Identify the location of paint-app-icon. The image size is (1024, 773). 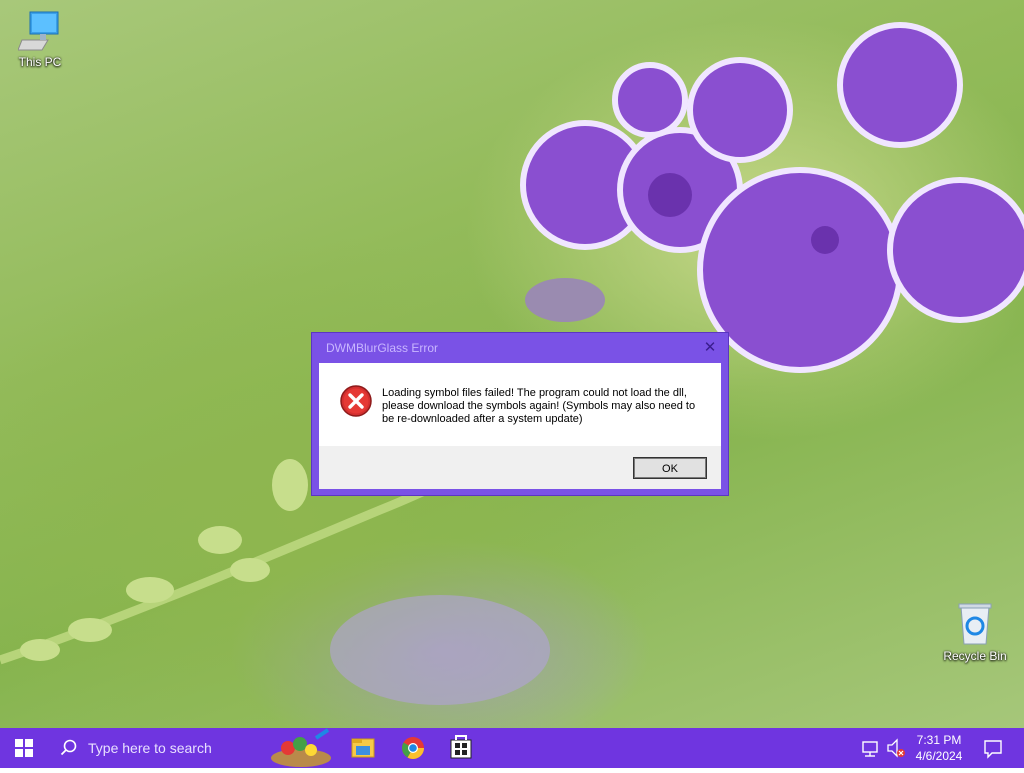
(301, 747).